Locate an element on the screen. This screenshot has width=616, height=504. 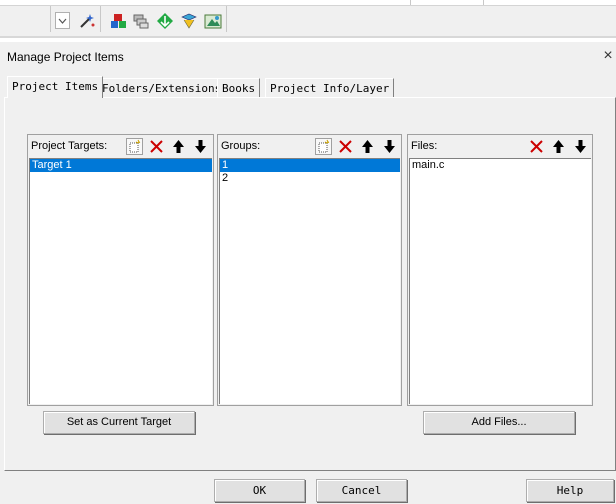
list-item: Target 1 is located at coordinates (121, 165).